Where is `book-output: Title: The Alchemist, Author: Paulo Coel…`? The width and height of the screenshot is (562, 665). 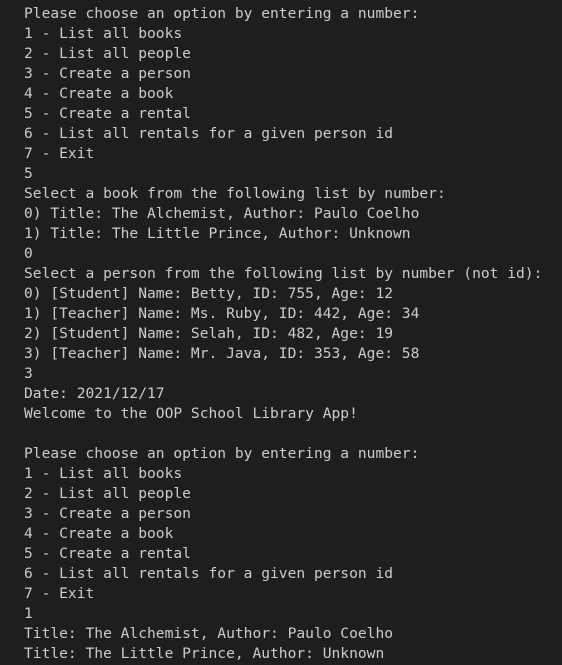
book-output: Title: The Alchemist, Author: Paulo Coel… is located at coordinates (209, 633).